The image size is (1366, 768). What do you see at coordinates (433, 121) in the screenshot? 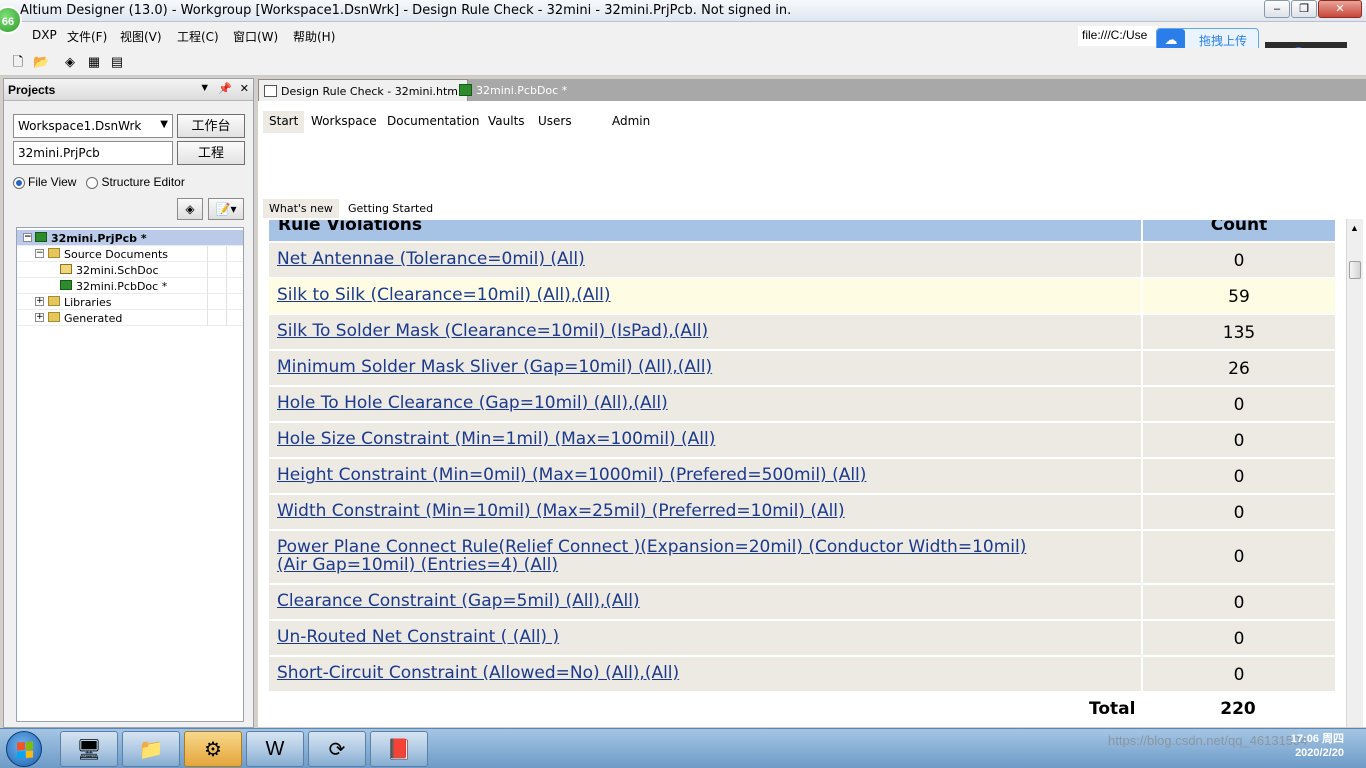
I see `nav-documentation: Documentation` at bounding box center [433, 121].